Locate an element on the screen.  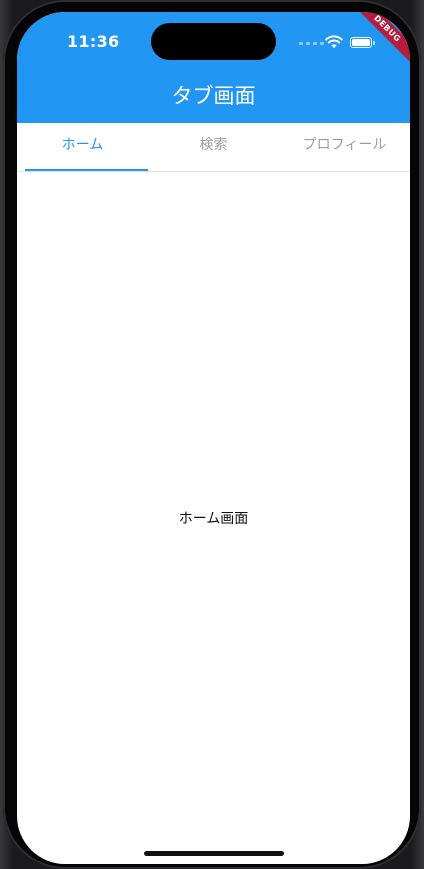
tab-search: 検索 is located at coordinates (213, 147).